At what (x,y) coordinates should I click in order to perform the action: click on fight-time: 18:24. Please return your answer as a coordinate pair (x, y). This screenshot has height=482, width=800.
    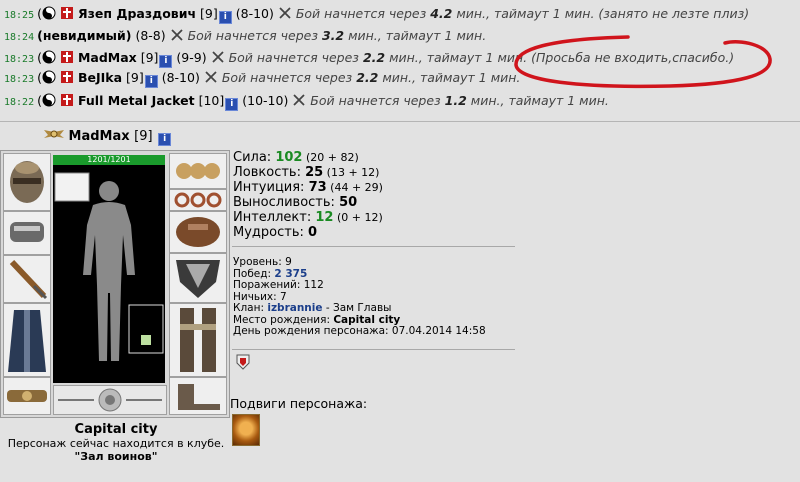
    Looking at the image, I should click on (19, 37).